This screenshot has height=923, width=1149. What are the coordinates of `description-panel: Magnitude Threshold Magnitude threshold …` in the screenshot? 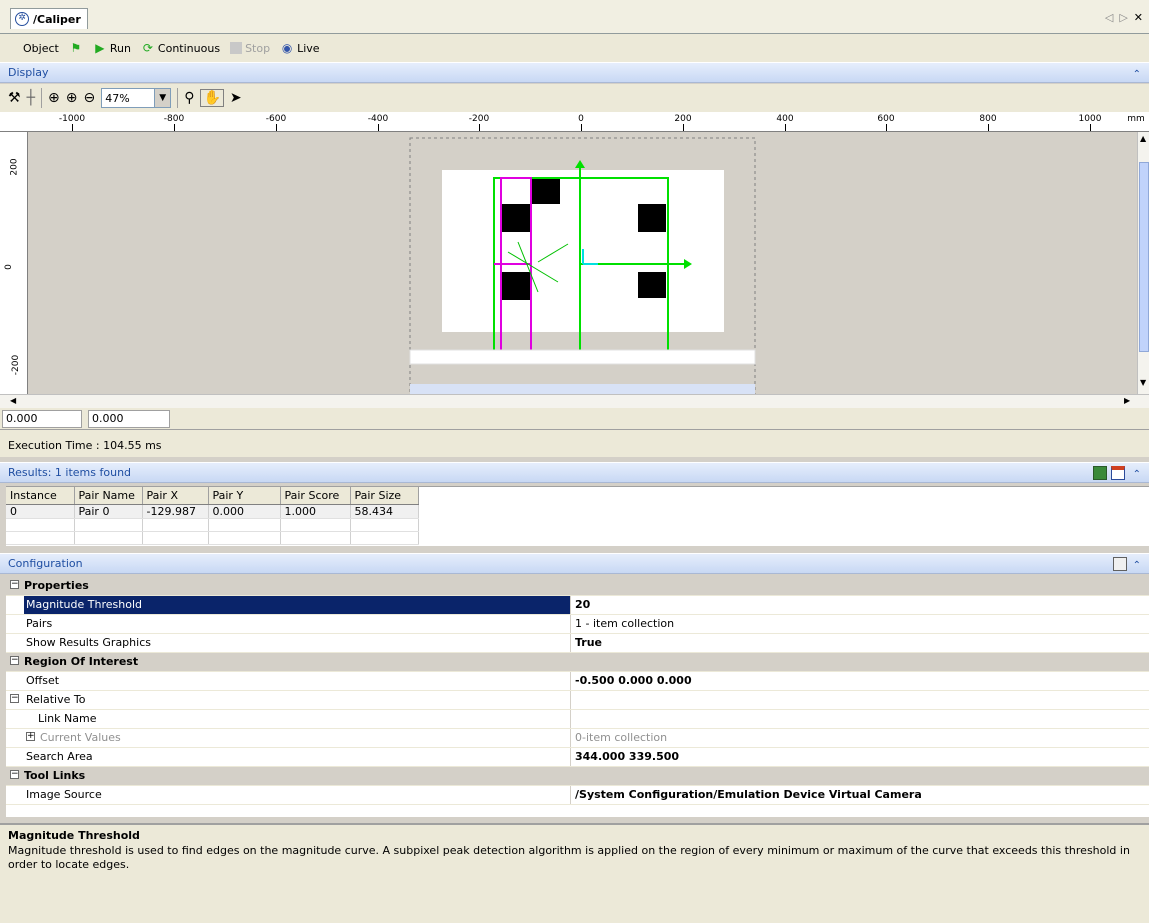 It's located at (574, 873).